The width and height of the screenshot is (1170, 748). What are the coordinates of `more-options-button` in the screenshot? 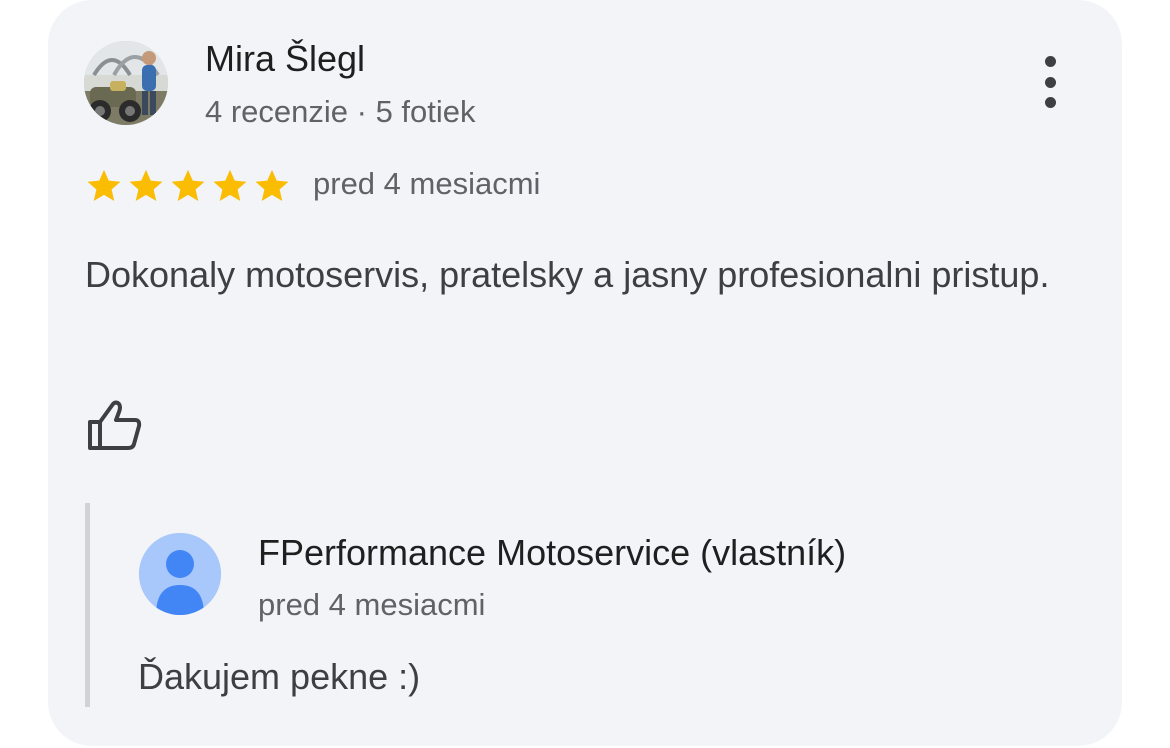 It's located at (1050, 82).